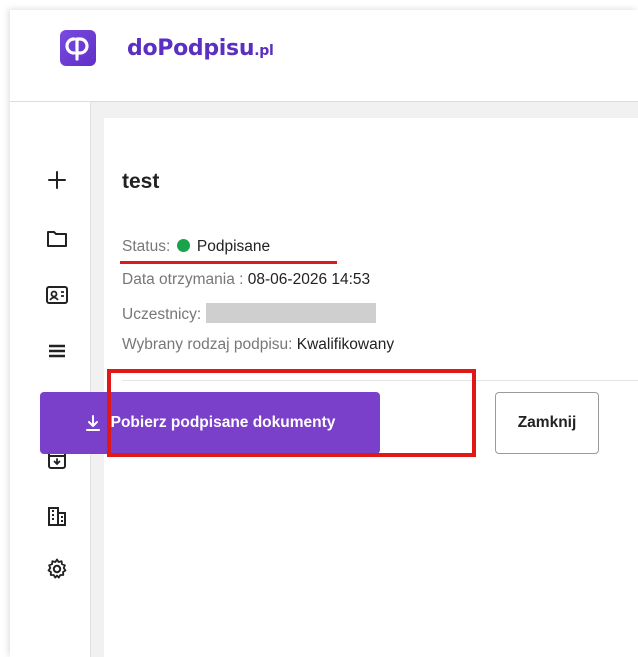  I want to click on brand-name-main: doPodpisu, so click(191, 48).